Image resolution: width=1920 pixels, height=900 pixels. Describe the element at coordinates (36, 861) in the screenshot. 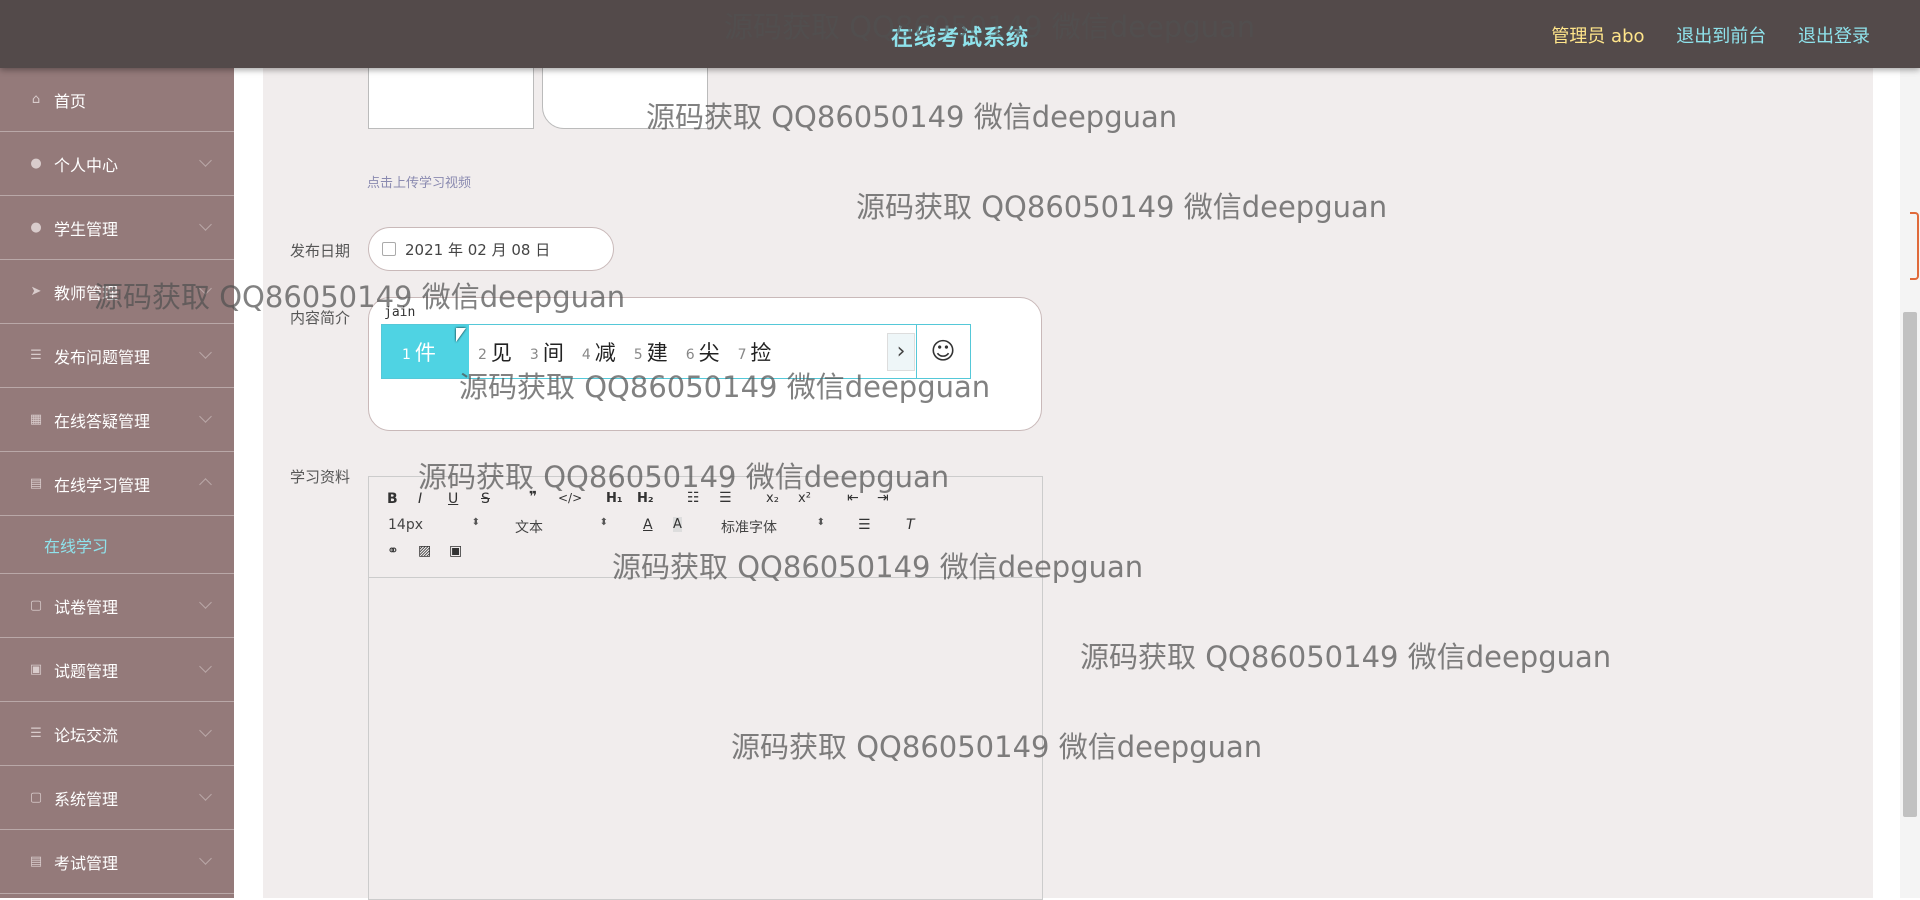

I see `exam-icon: ▤` at that location.